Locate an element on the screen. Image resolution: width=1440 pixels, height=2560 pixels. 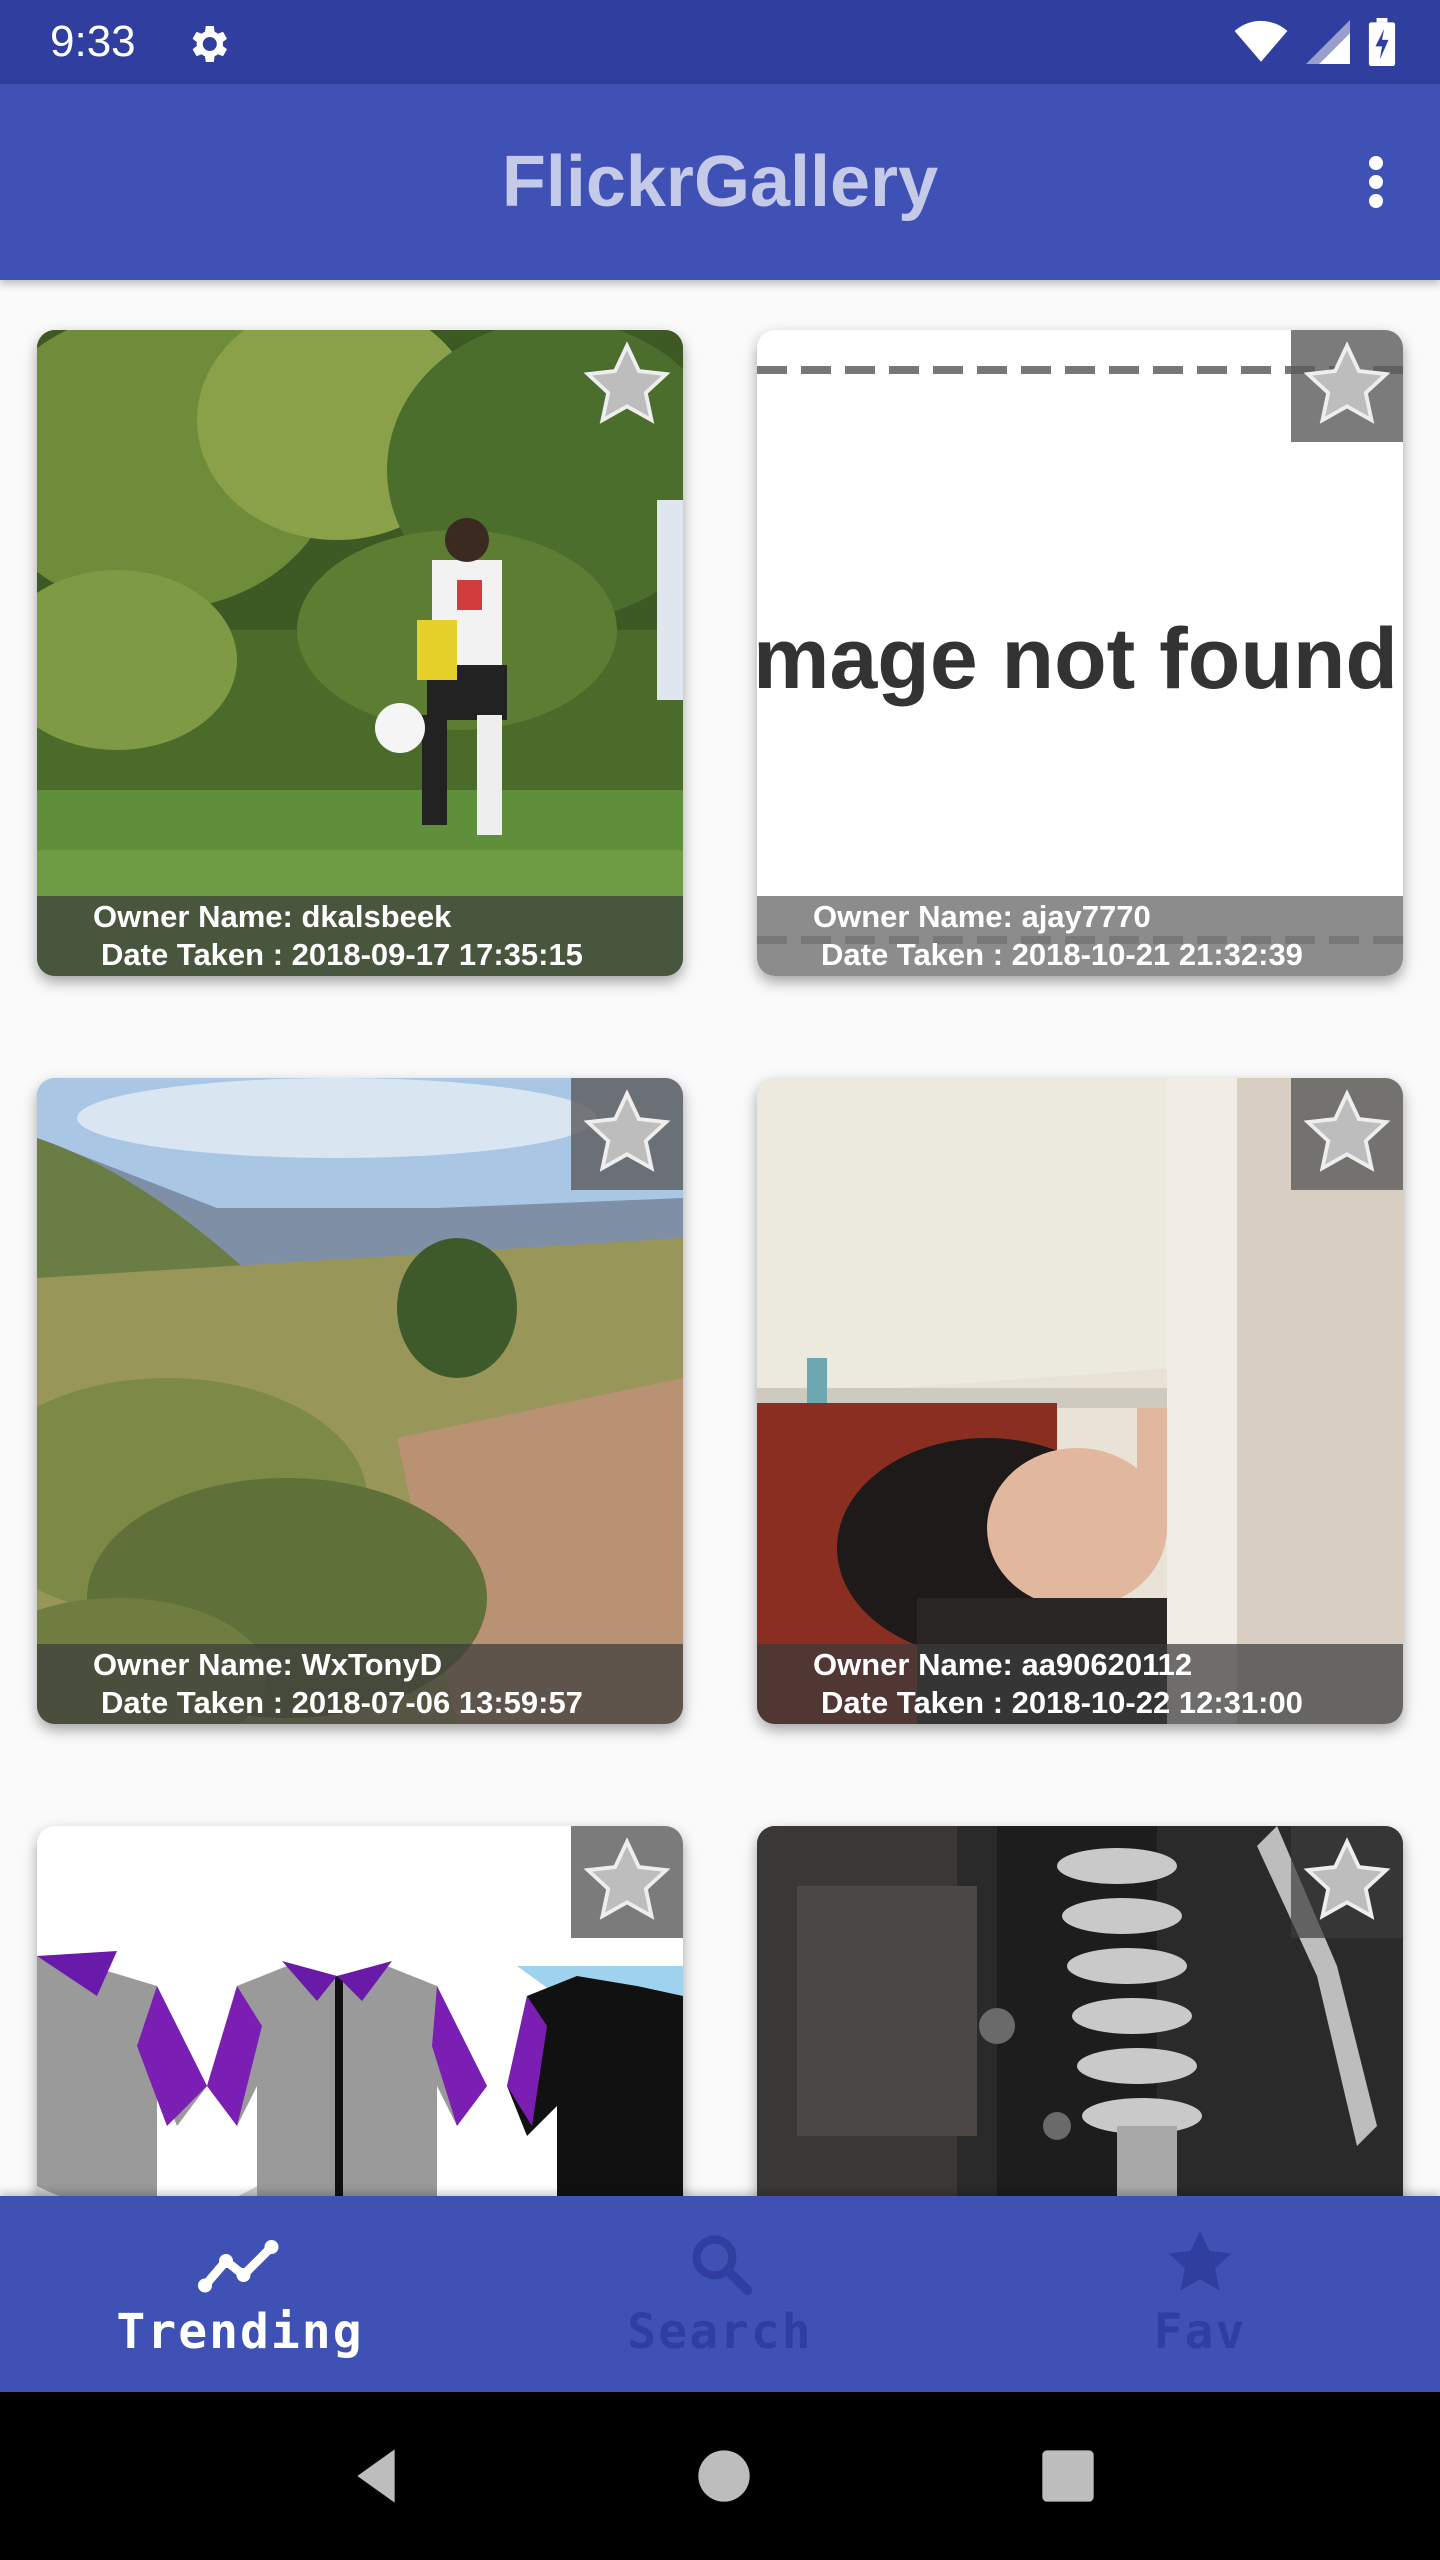
app-bar: FlickrGallery is located at coordinates (720, 182).